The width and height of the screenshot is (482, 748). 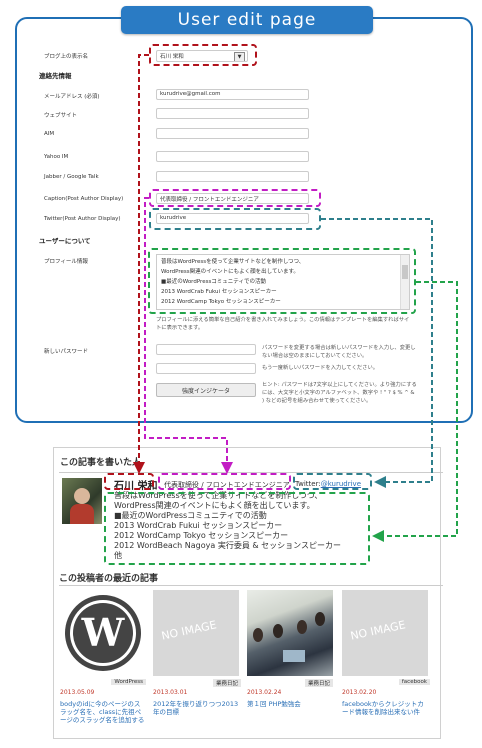 What do you see at coordinates (232, 113) in the screenshot?
I see `website-field` at bounding box center [232, 113].